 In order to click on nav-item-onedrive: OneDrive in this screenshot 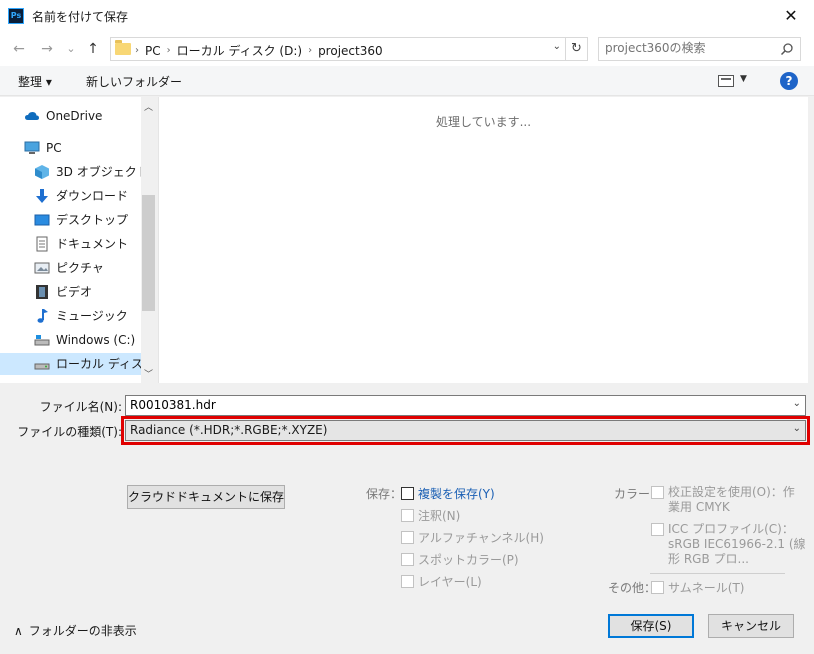, I will do `click(63, 116)`.